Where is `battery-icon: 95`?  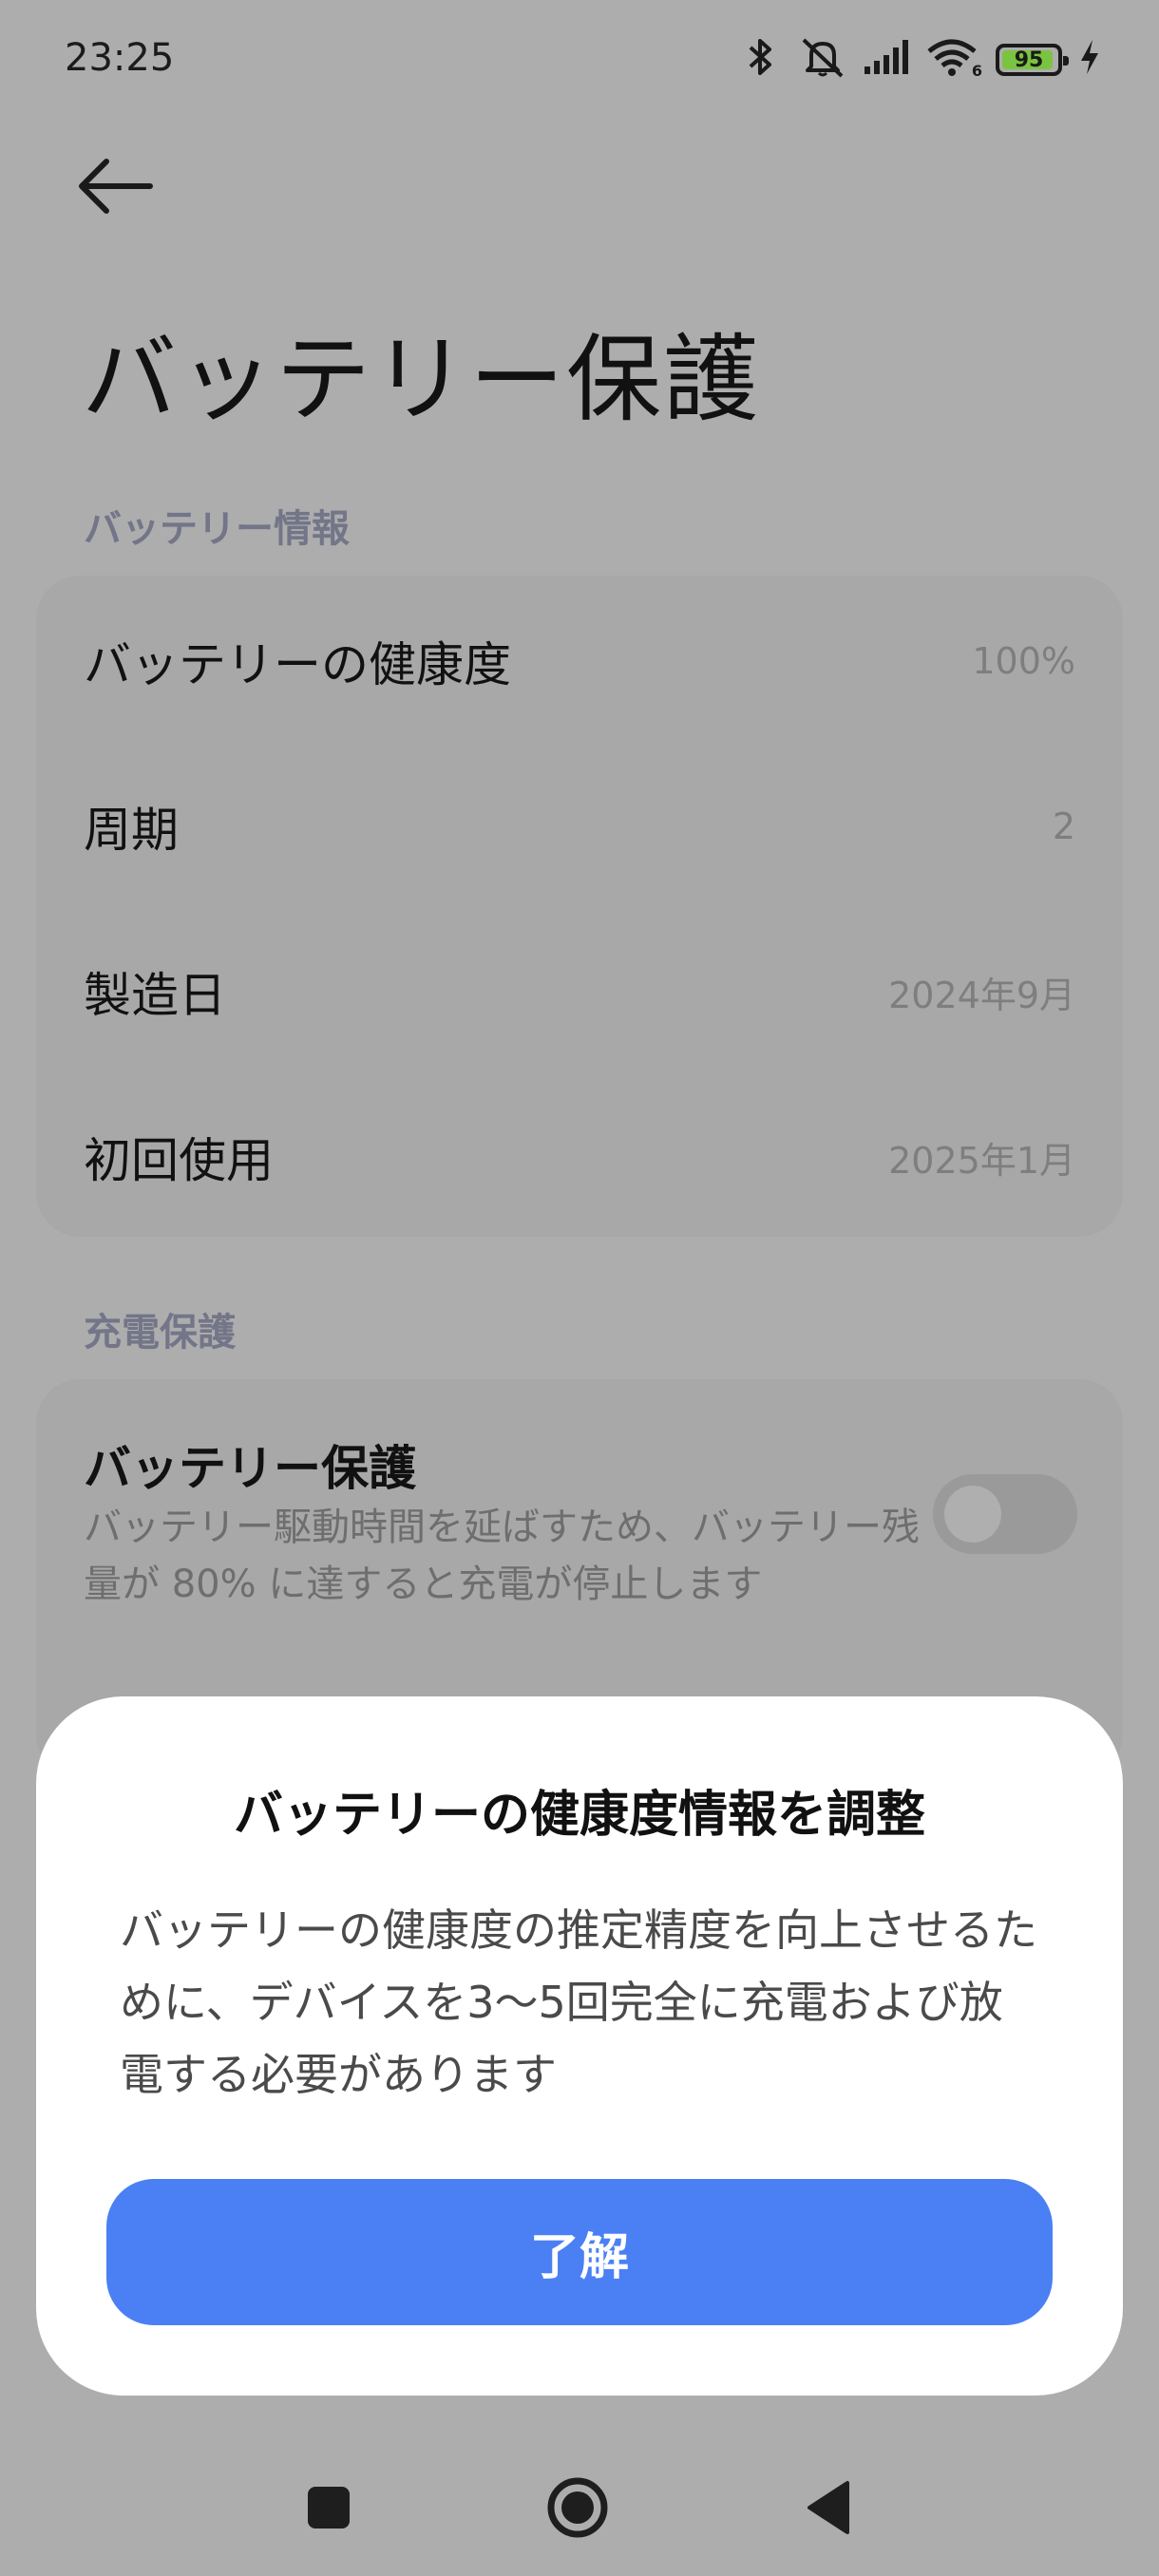 battery-icon: 95 is located at coordinates (1032, 60).